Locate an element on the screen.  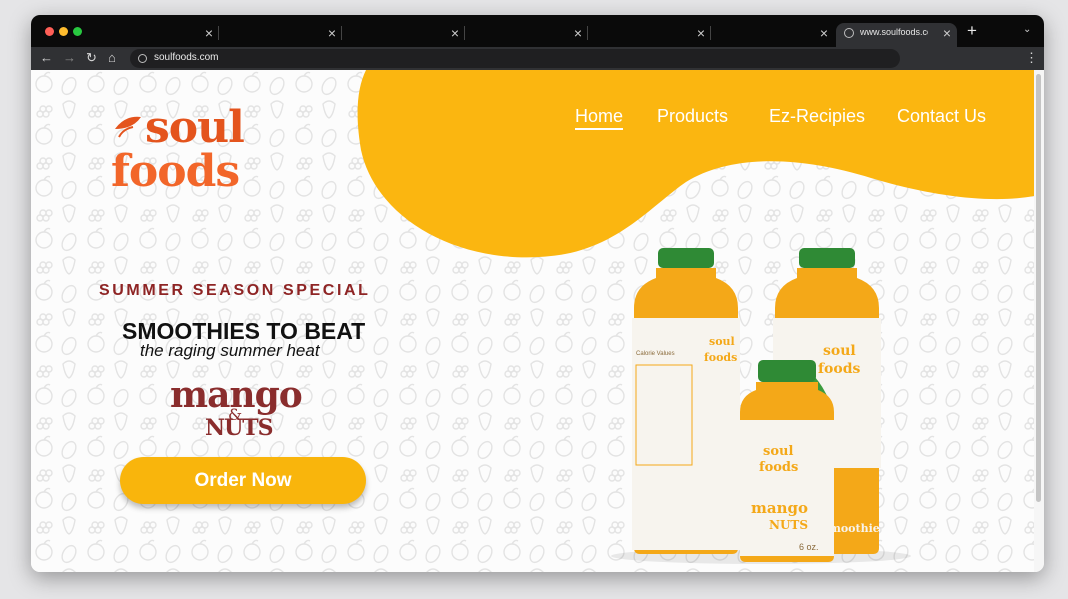
browser-toolbar: ← → ↻ ⌂ soulfoods.com ⋮ is located at coordinates (537, 58).